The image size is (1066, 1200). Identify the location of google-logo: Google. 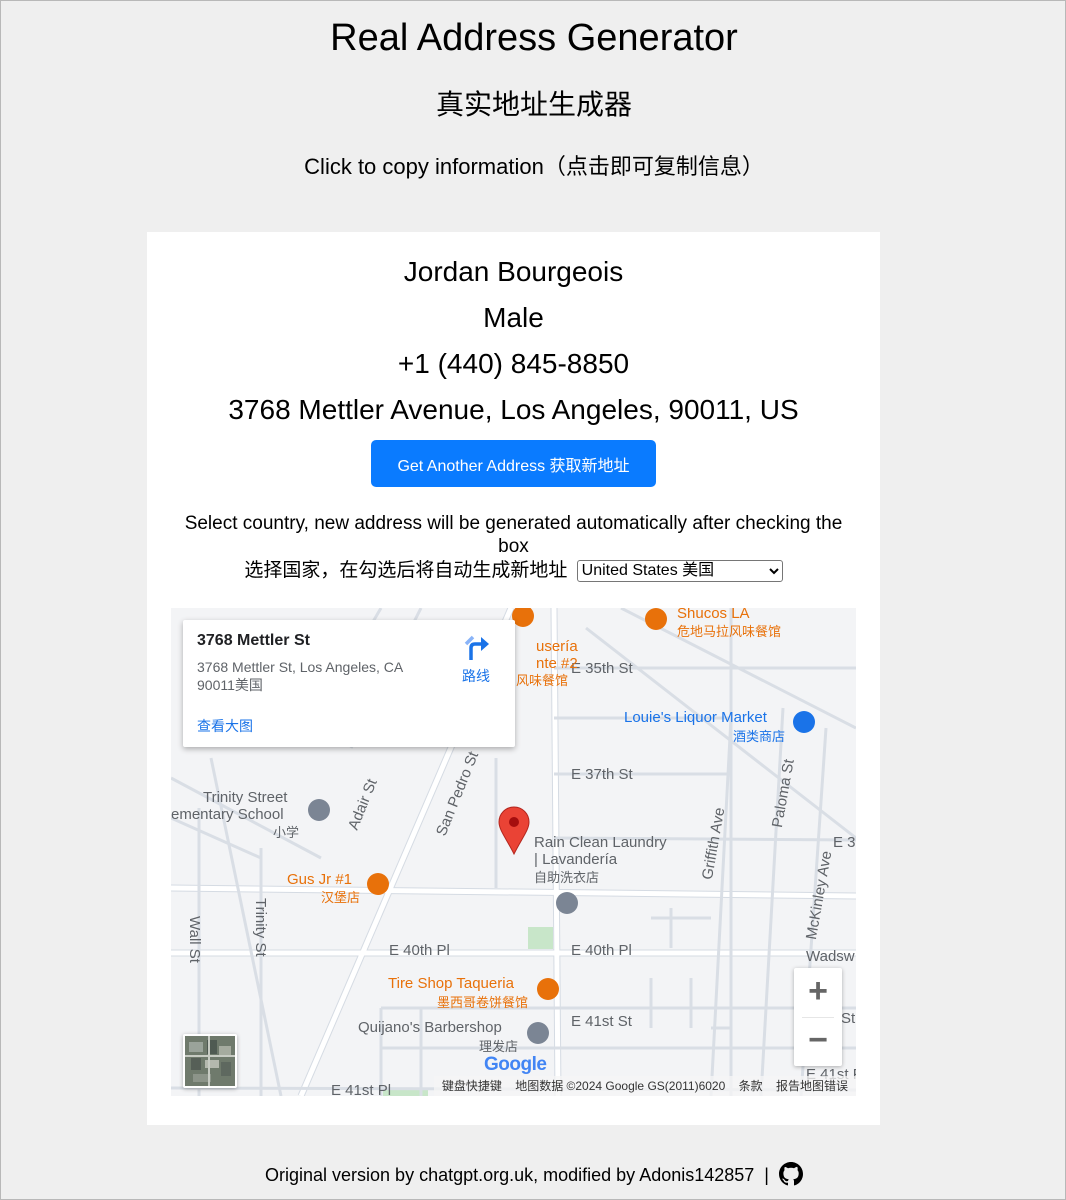
(515, 1065).